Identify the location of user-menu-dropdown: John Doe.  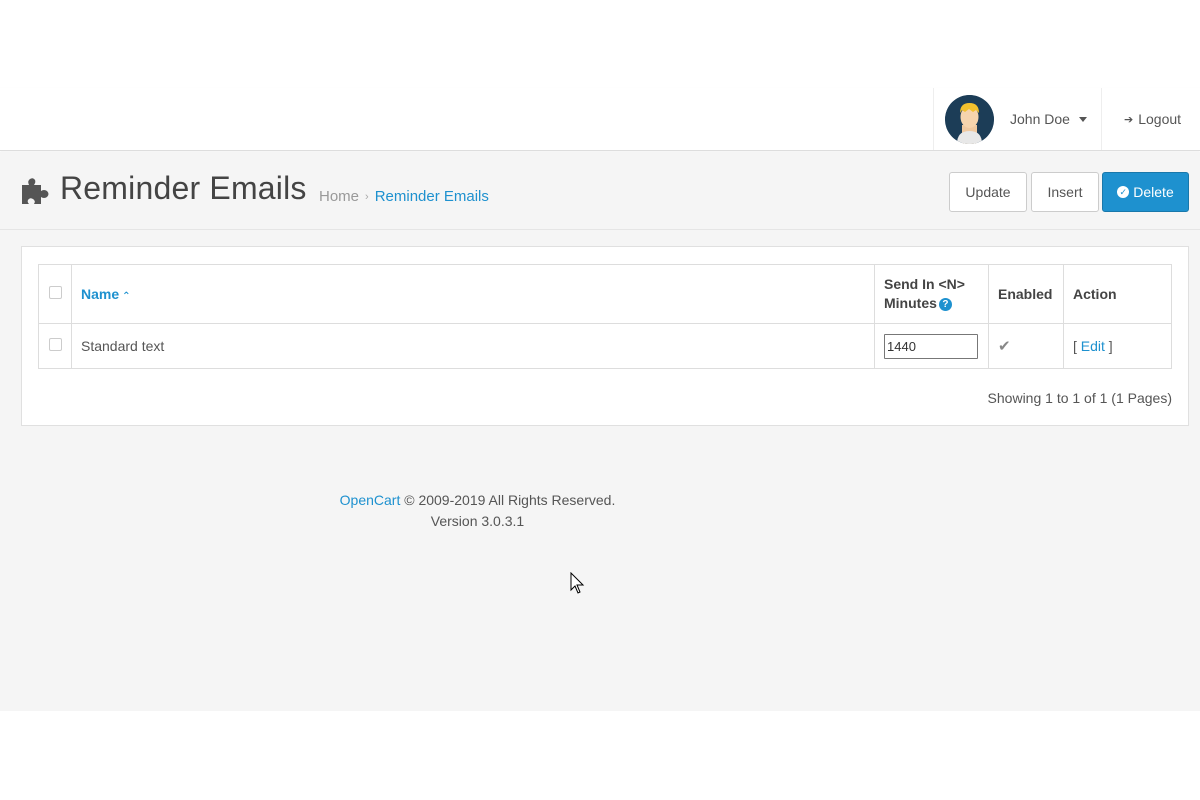
(1017, 119).